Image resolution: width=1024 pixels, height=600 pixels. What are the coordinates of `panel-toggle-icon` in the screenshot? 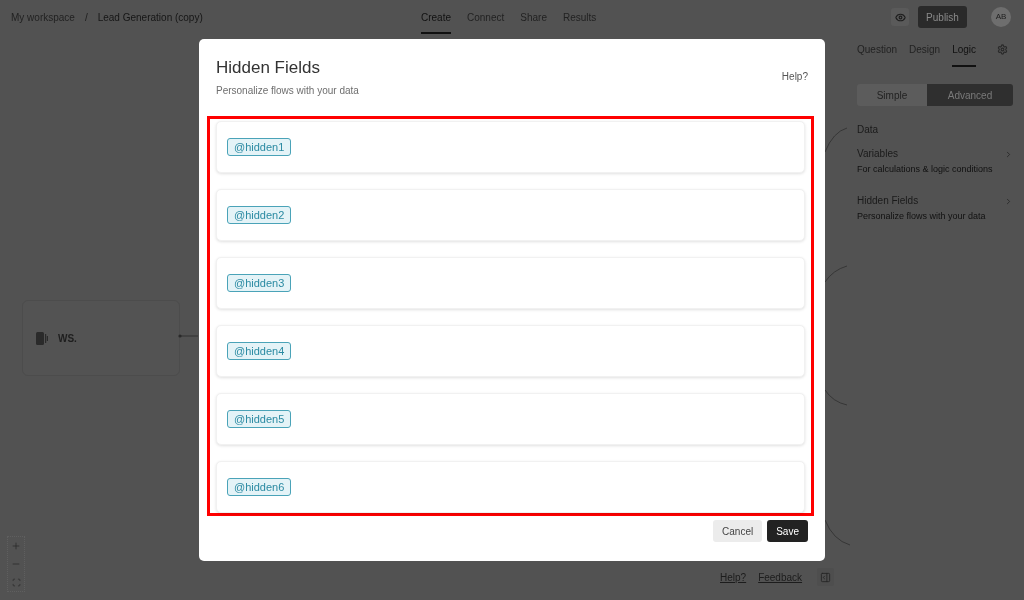 It's located at (826, 577).